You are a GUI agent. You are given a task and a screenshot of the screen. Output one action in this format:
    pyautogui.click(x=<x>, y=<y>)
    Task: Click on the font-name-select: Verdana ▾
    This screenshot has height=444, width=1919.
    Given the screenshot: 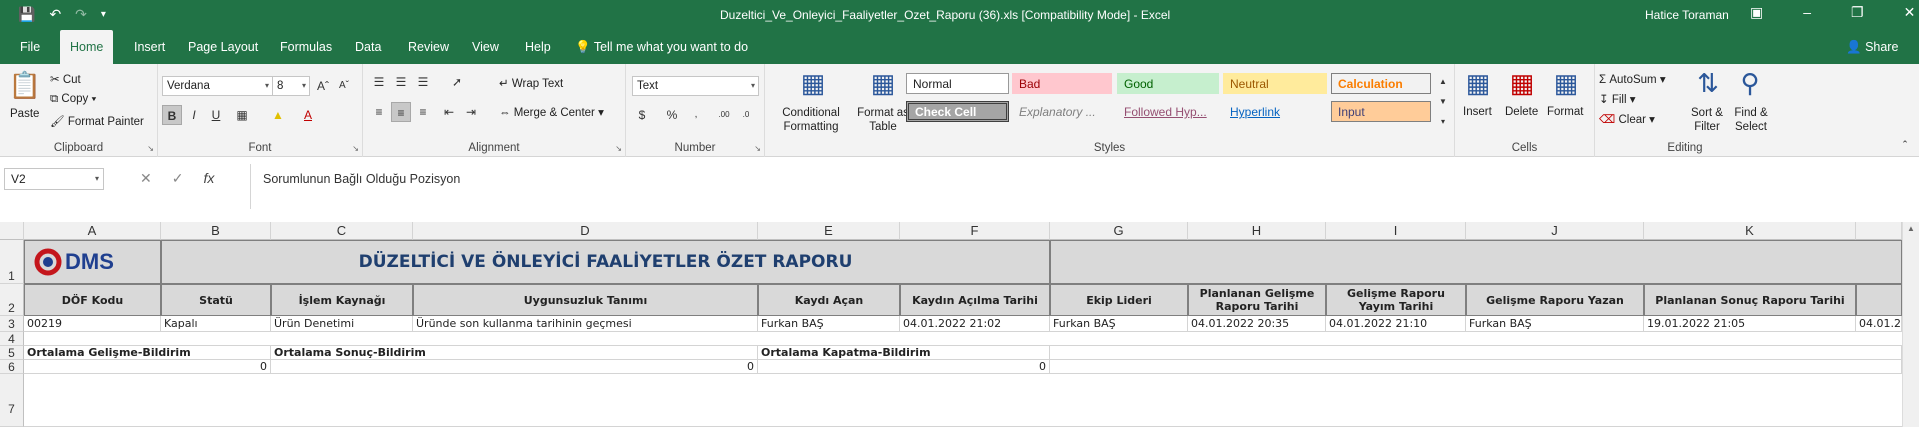 What is the action you would take?
    pyautogui.click(x=217, y=86)
    